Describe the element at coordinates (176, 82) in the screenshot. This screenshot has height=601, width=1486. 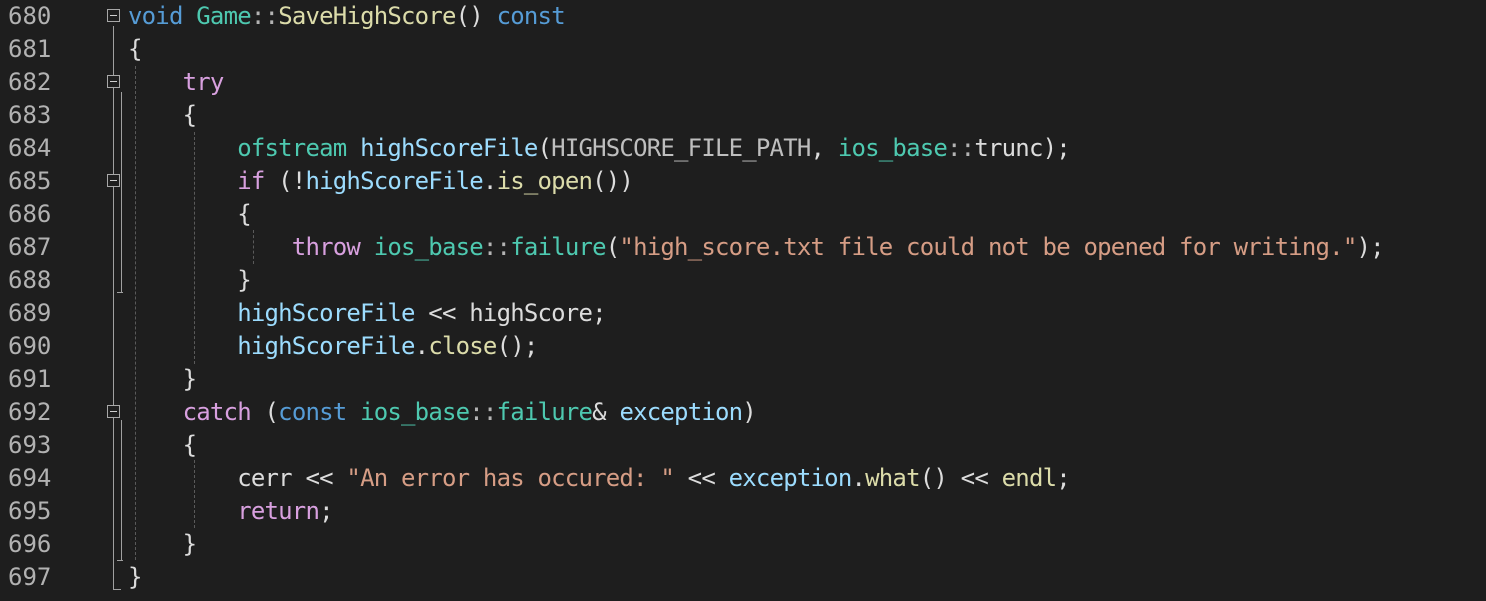
I see `code-text: try` at that location.